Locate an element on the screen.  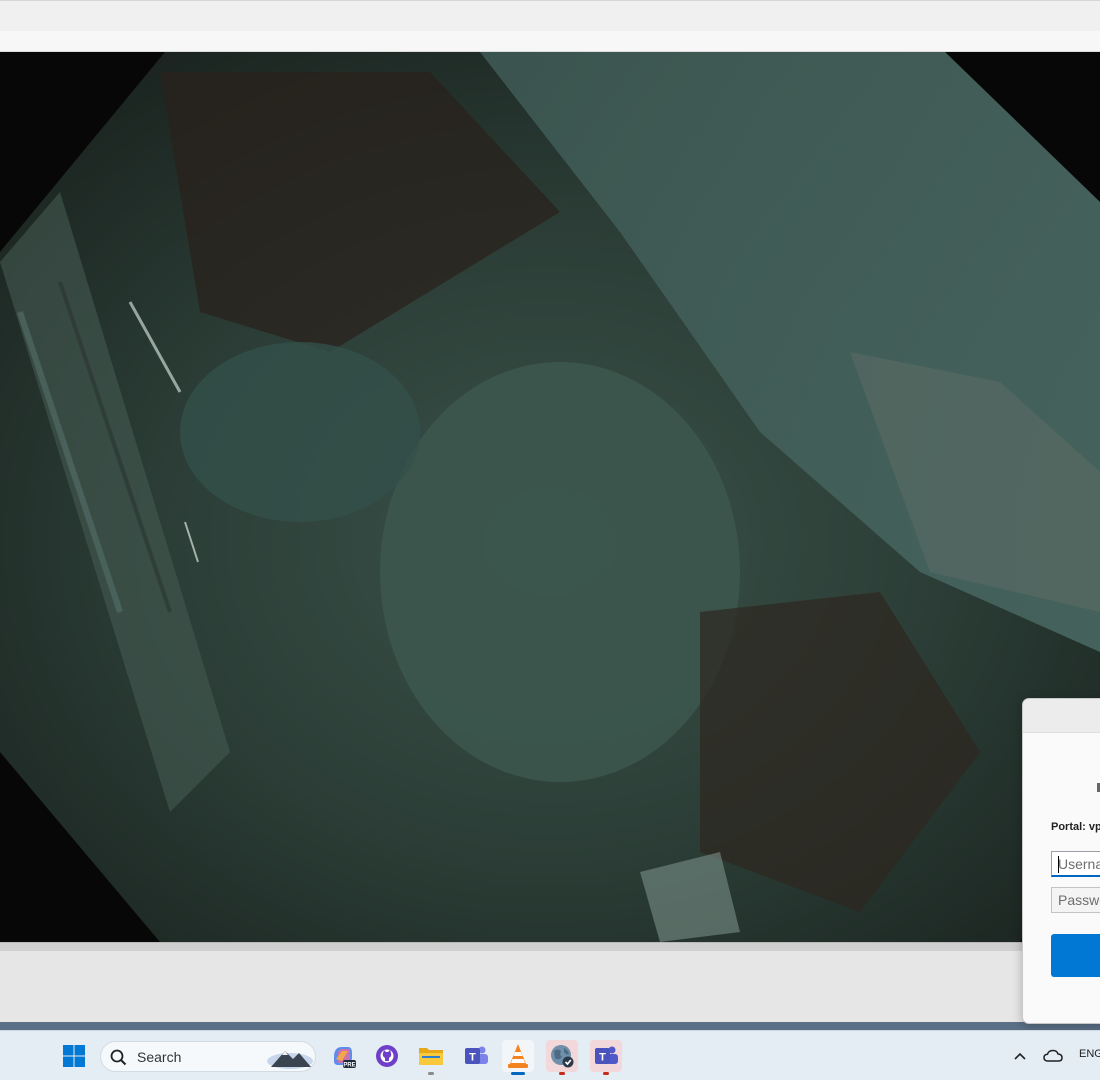
player-titlebar is located at coordinates (550, 15).